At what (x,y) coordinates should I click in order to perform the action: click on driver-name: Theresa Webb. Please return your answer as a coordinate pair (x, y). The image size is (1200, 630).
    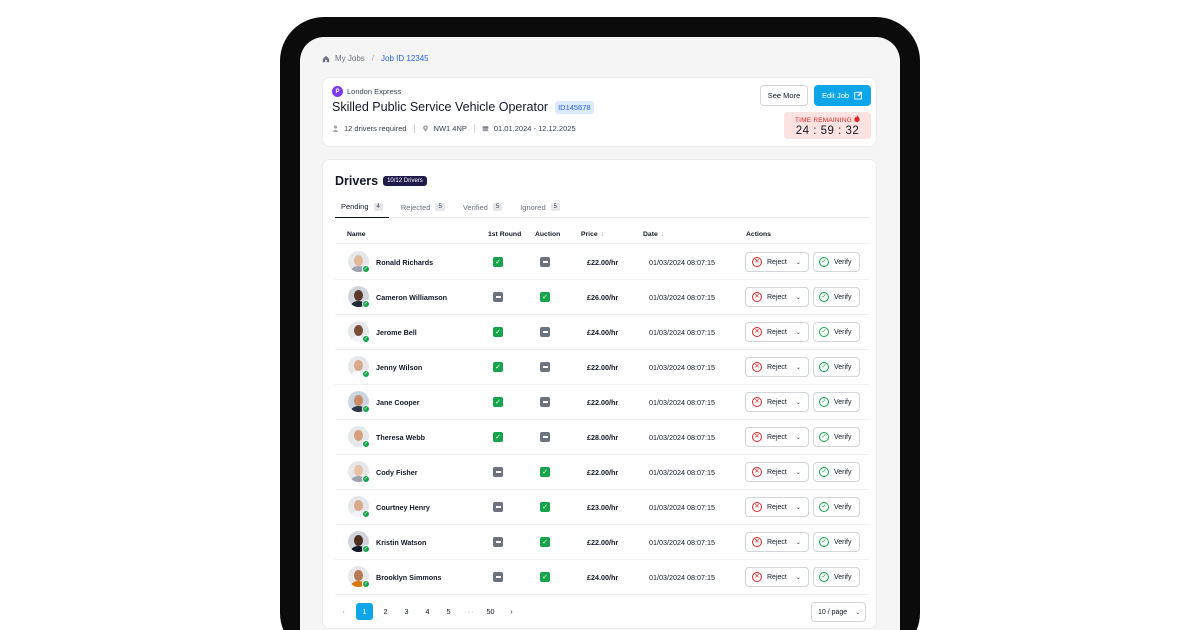
    Looking at the image, I should click on (400, 437).